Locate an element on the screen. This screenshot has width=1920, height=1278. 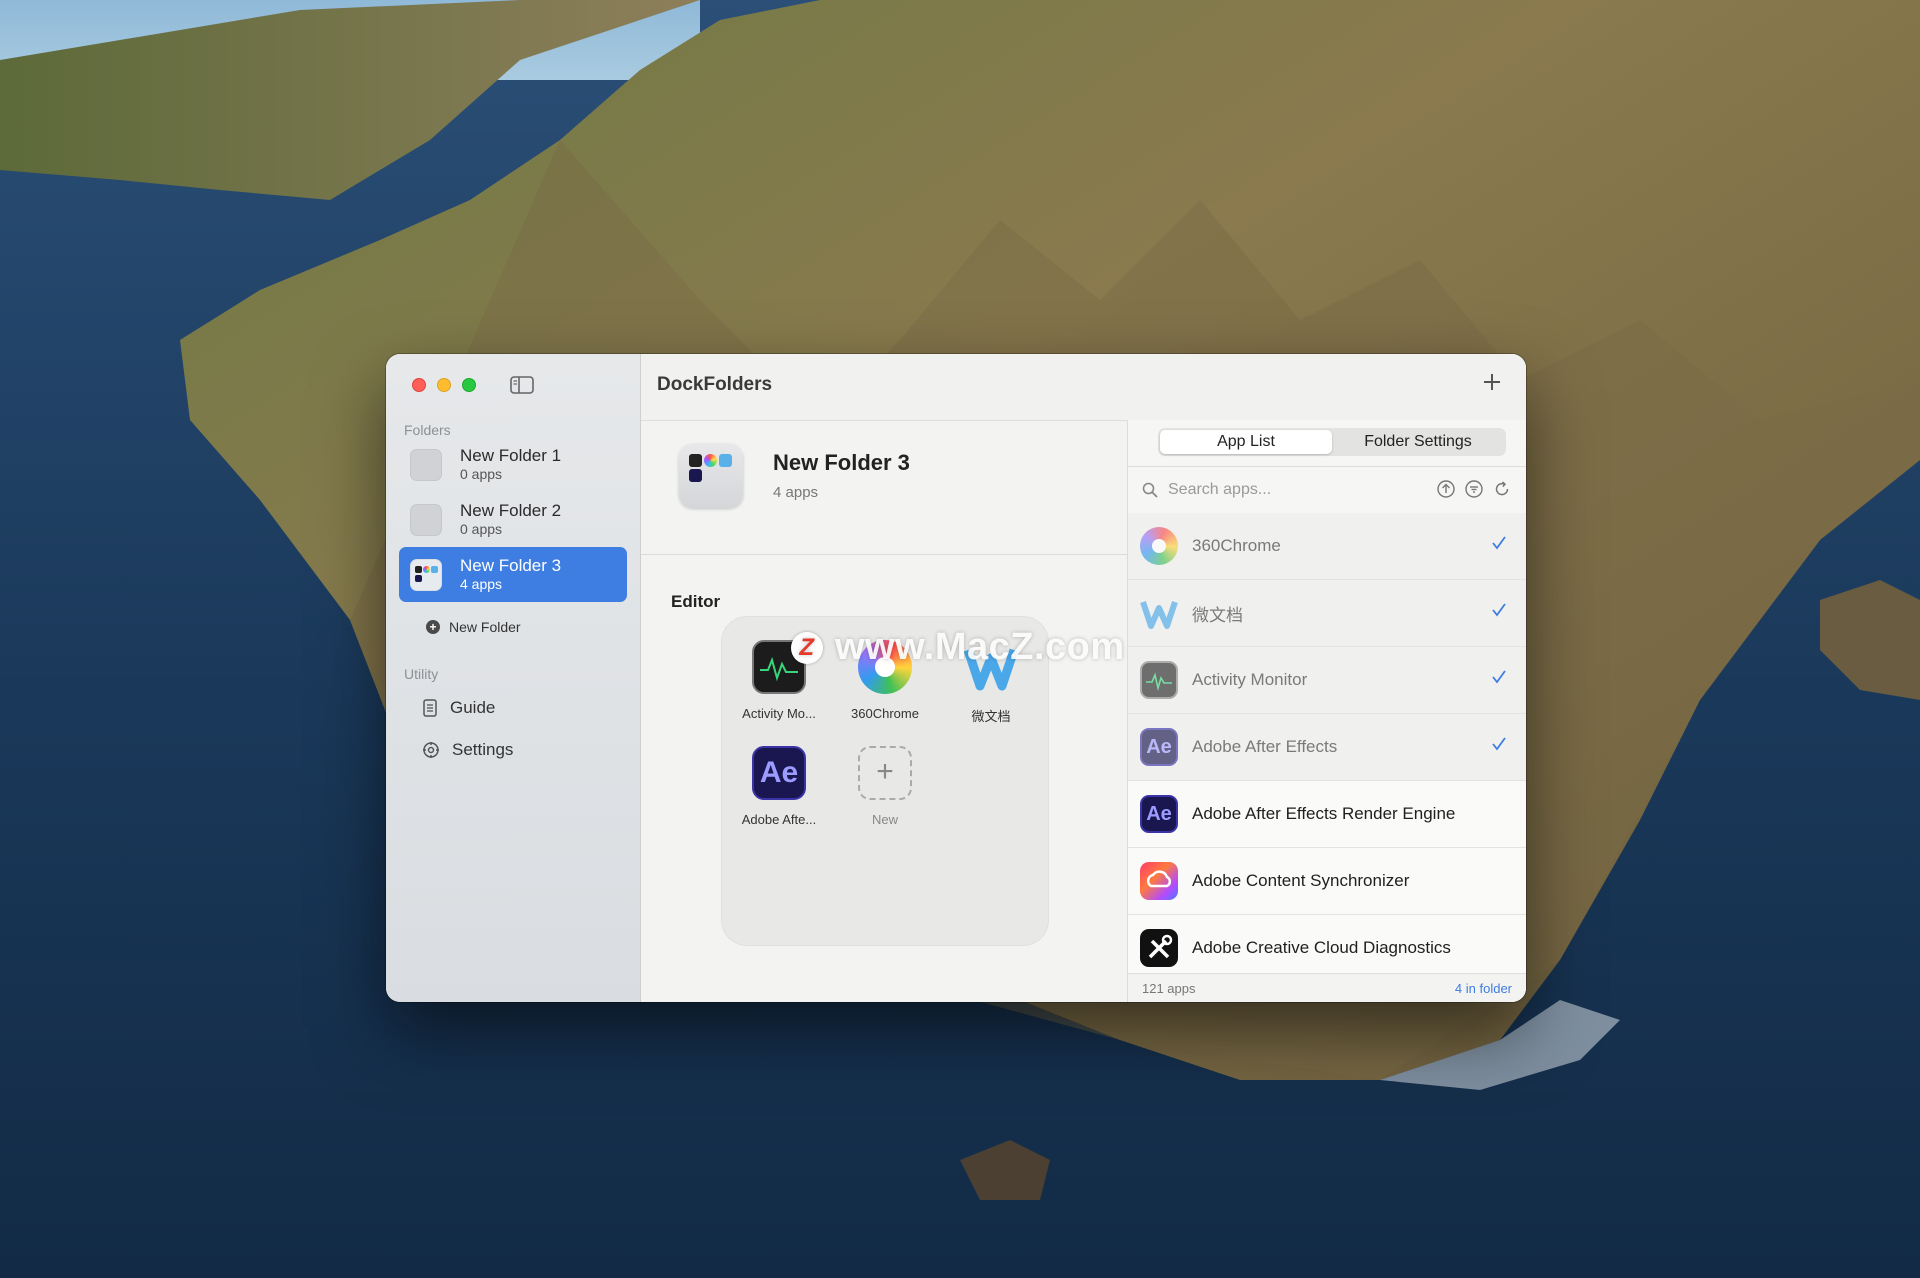
app-name: Adobe Creative Cloud Diagnostics is located at coordinates (1321, 947).